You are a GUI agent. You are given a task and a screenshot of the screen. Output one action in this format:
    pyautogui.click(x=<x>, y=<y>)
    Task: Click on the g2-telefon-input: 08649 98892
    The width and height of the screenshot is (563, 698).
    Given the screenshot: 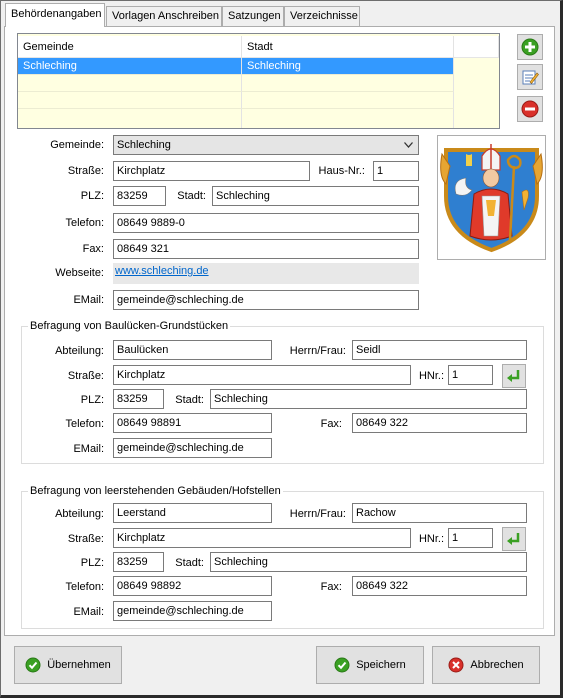 What is the action you would take?
    pyautogui.click(x=192, y=586)
    